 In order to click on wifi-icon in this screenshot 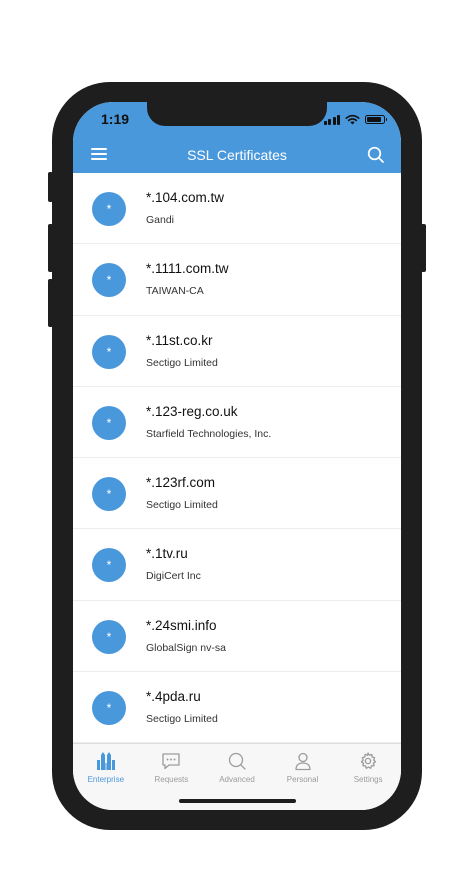, I will do `click(352, 119)`.